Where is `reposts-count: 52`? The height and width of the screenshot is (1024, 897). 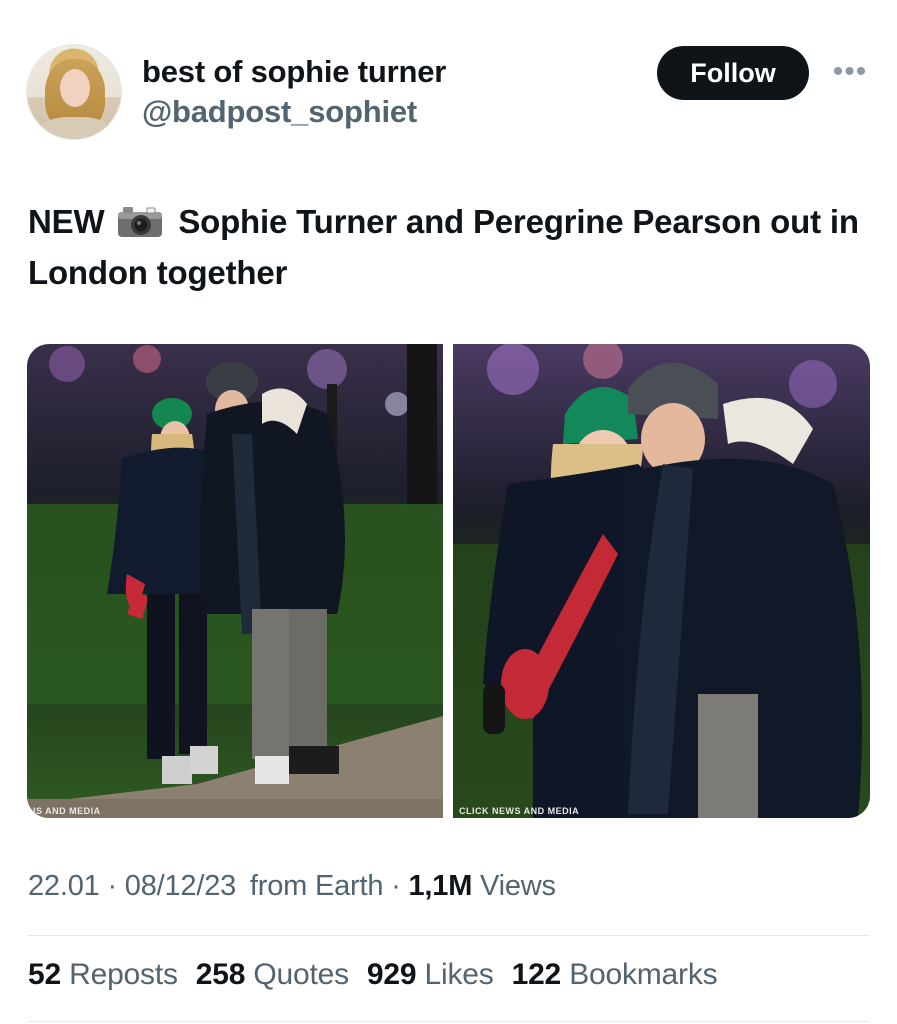 reposts-count: 52 is located at coordinates (44, 974).